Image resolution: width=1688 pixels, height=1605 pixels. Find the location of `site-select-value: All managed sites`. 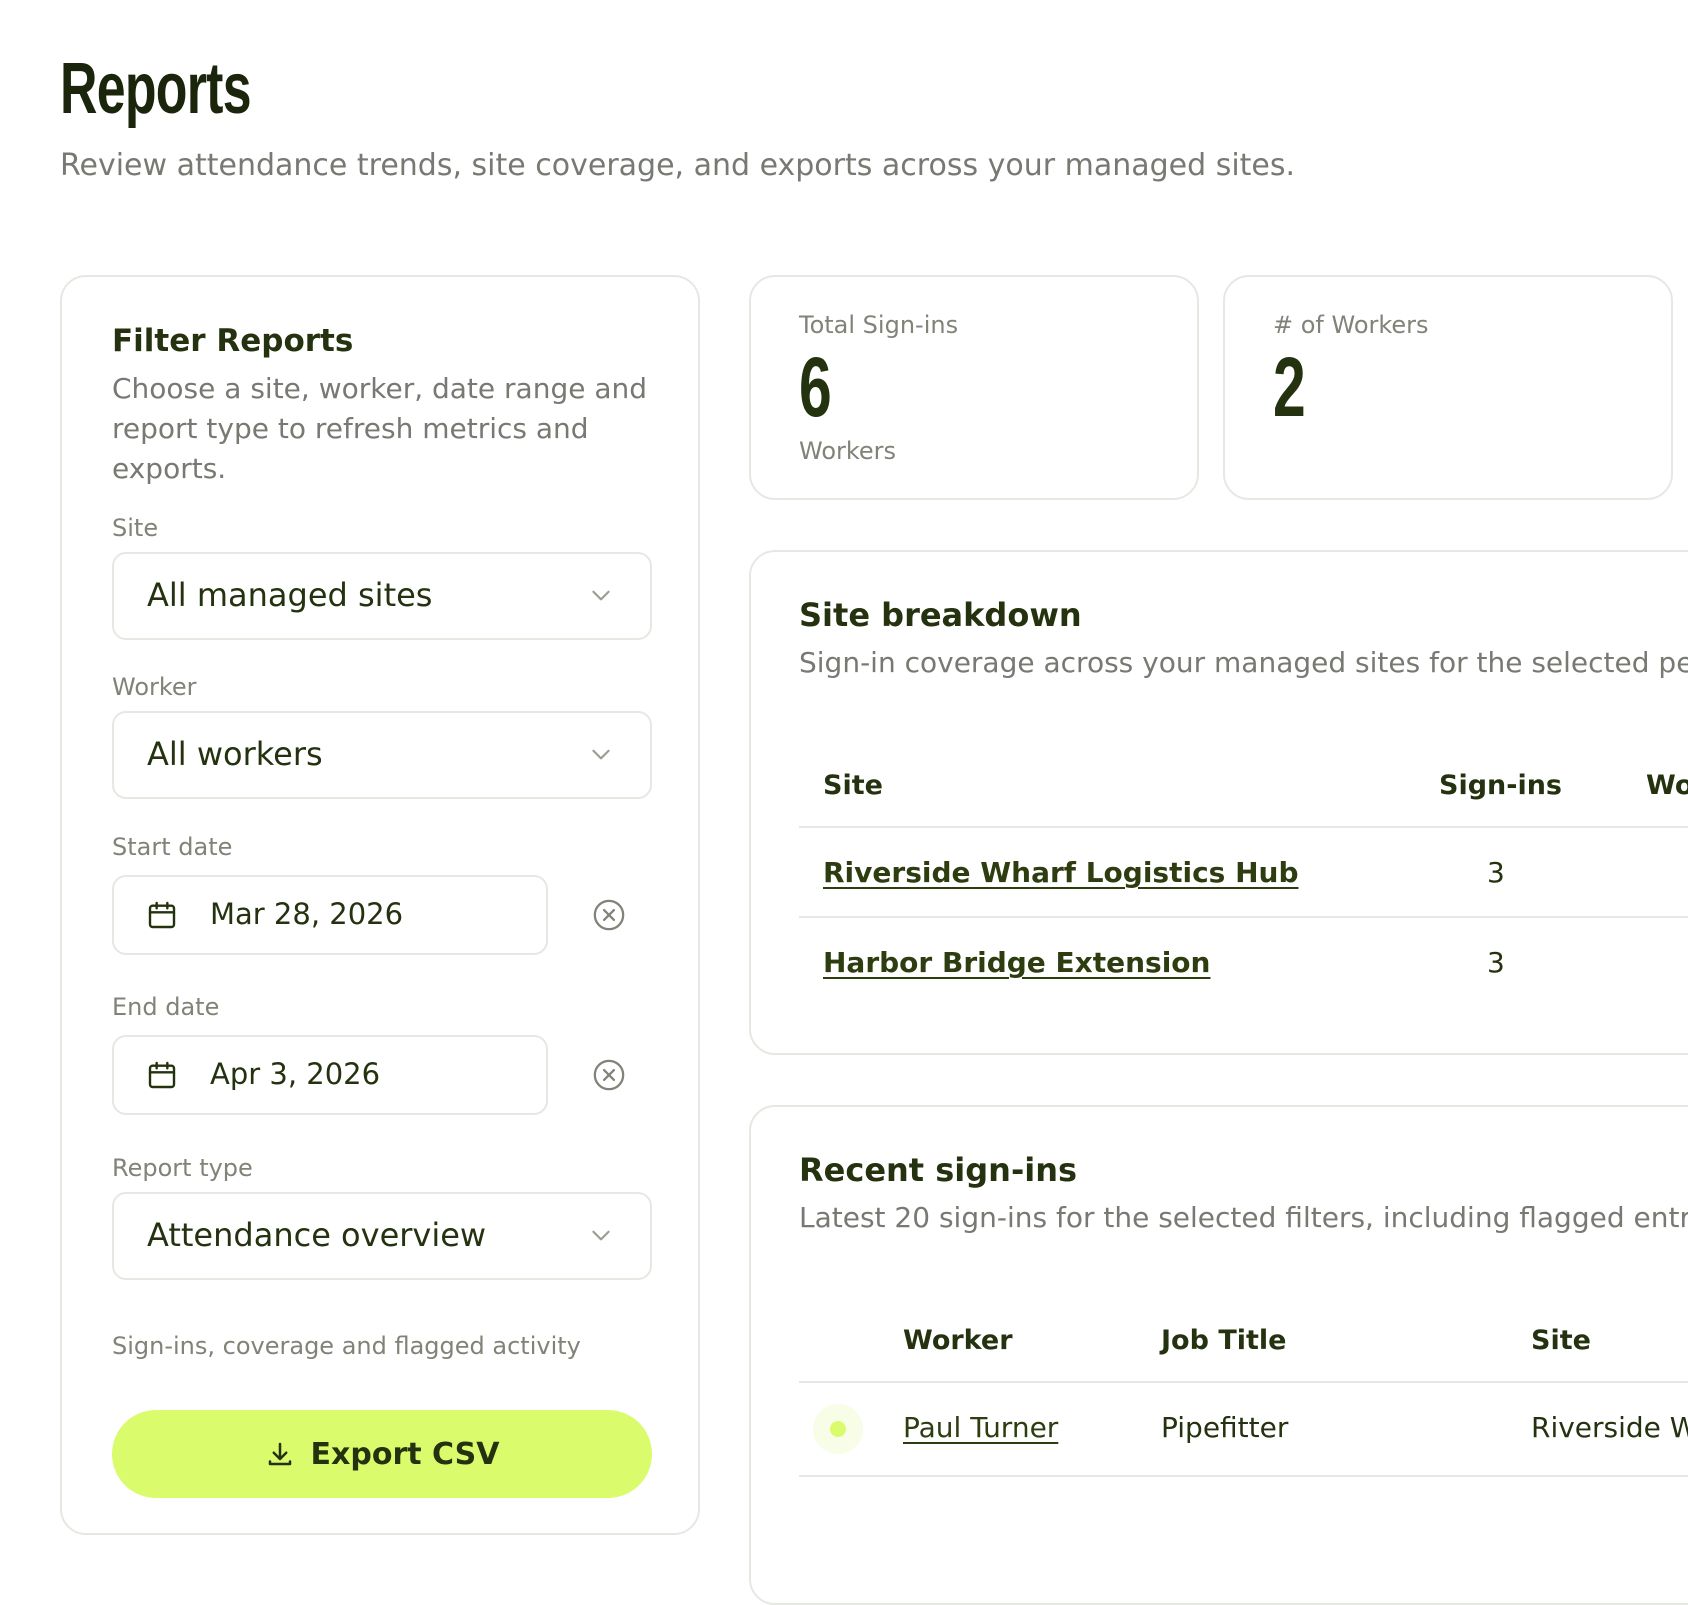

site-select-value: All managed sites is located at coordinates (290, 595).